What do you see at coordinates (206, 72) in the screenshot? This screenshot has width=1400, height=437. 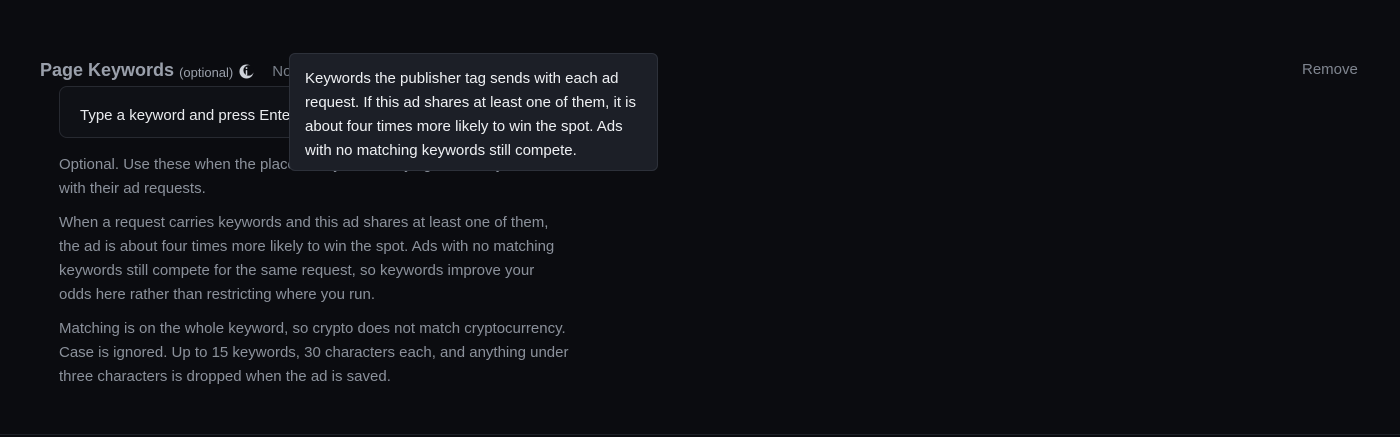 I see `optional-label: (optional)` at bounding box center [206, 72].